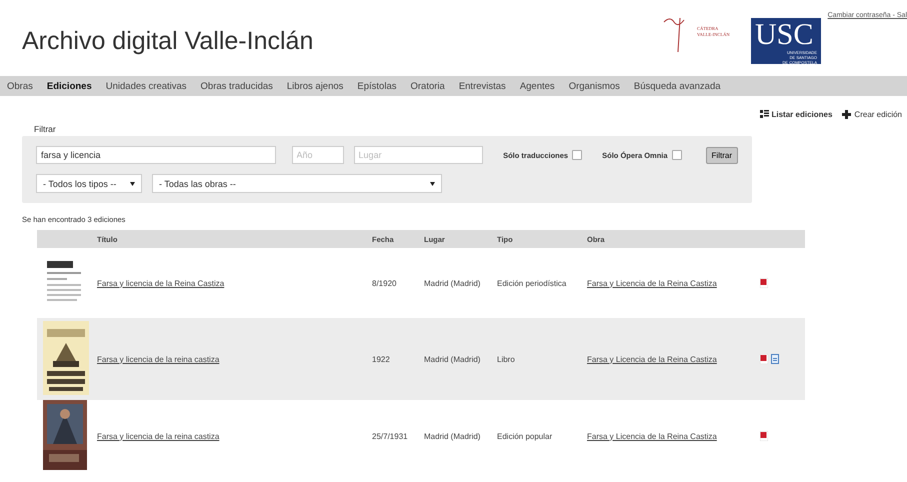 This screenshot has width=907, height=482. What do you see at coordinates (419, 155) in the screenshot?
I see `place-field: Lugar` at bounding box center [419, 155].